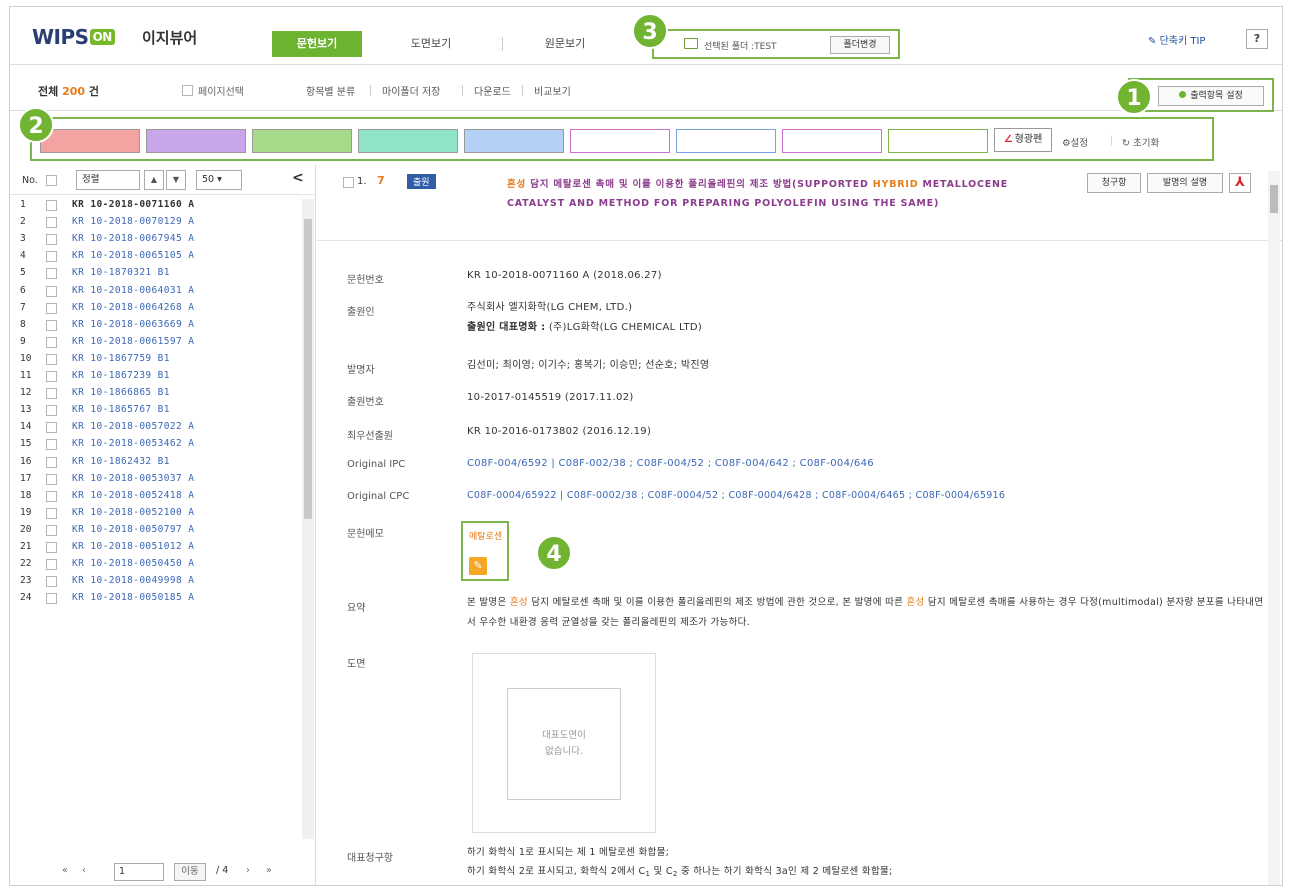 The width and height of the screenshot is (1290, 888). I want to click on document-number-link: KR 10-2018-0057022 A, so click(133, 426).